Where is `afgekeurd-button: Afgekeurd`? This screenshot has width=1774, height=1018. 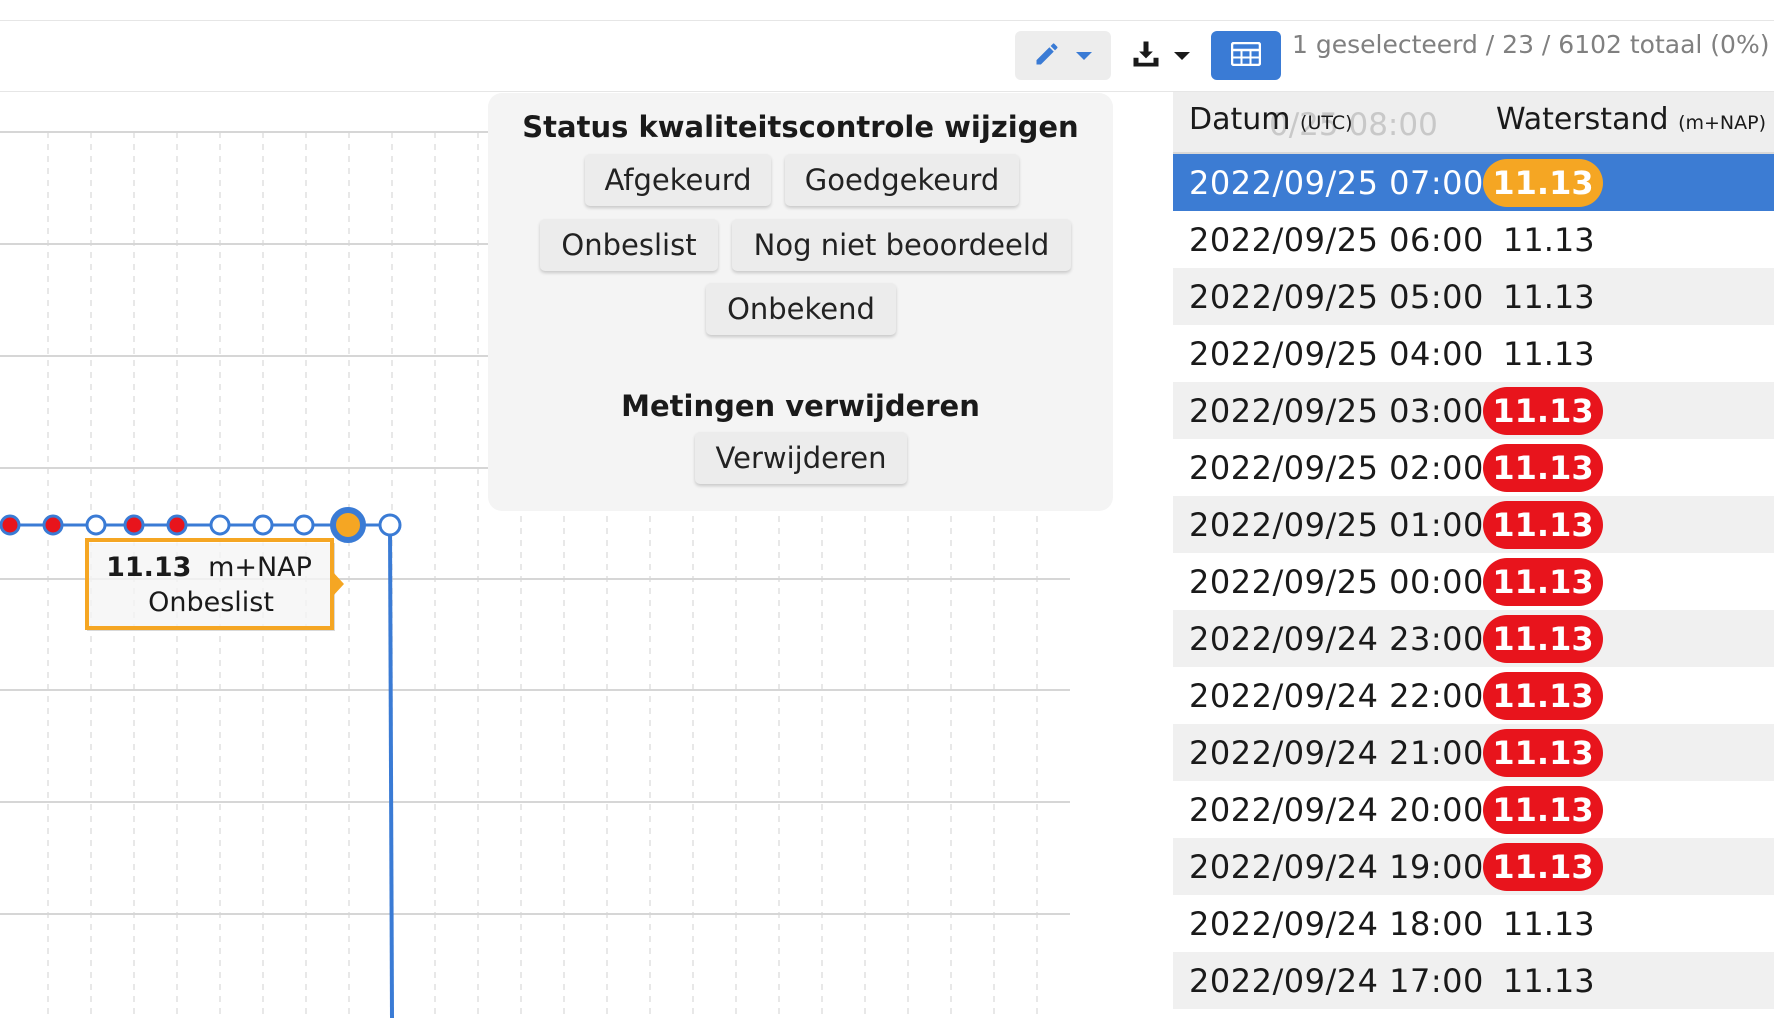
afgekeurd-button: Afgekeurd is located at coordinates (678, 180).